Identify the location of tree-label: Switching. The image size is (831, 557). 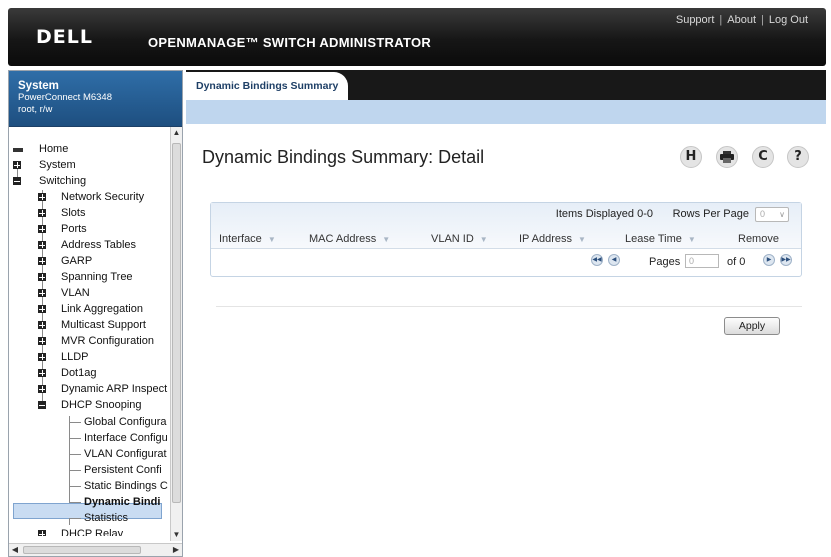
(63, 181).